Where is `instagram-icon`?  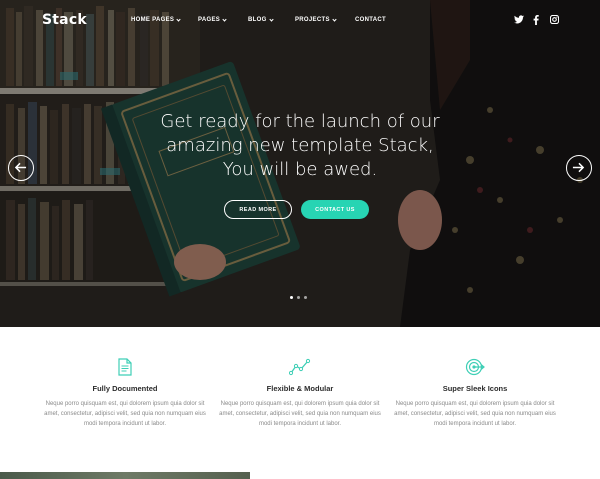
instagram-icon is located at coordinates (554, 20).